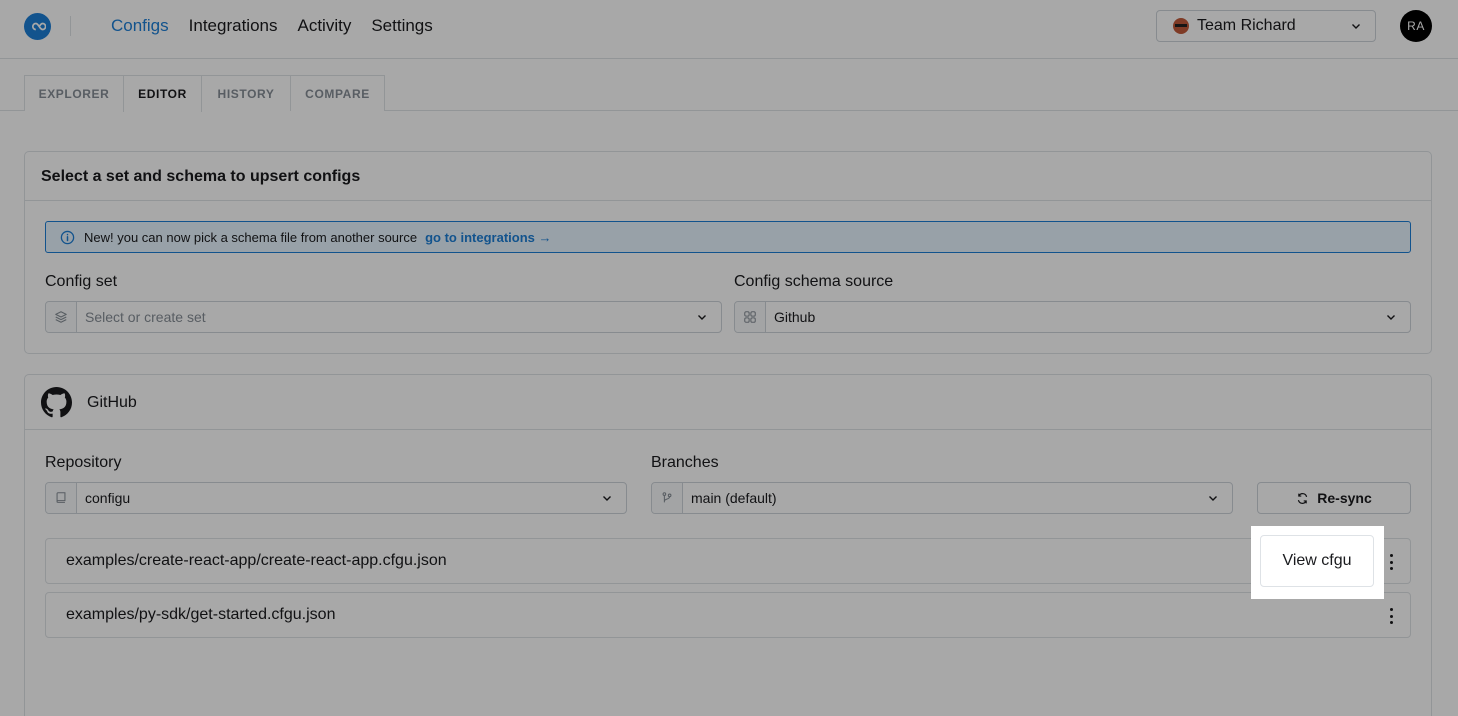  I want to click on git-branch-icon, so click(667, 498).